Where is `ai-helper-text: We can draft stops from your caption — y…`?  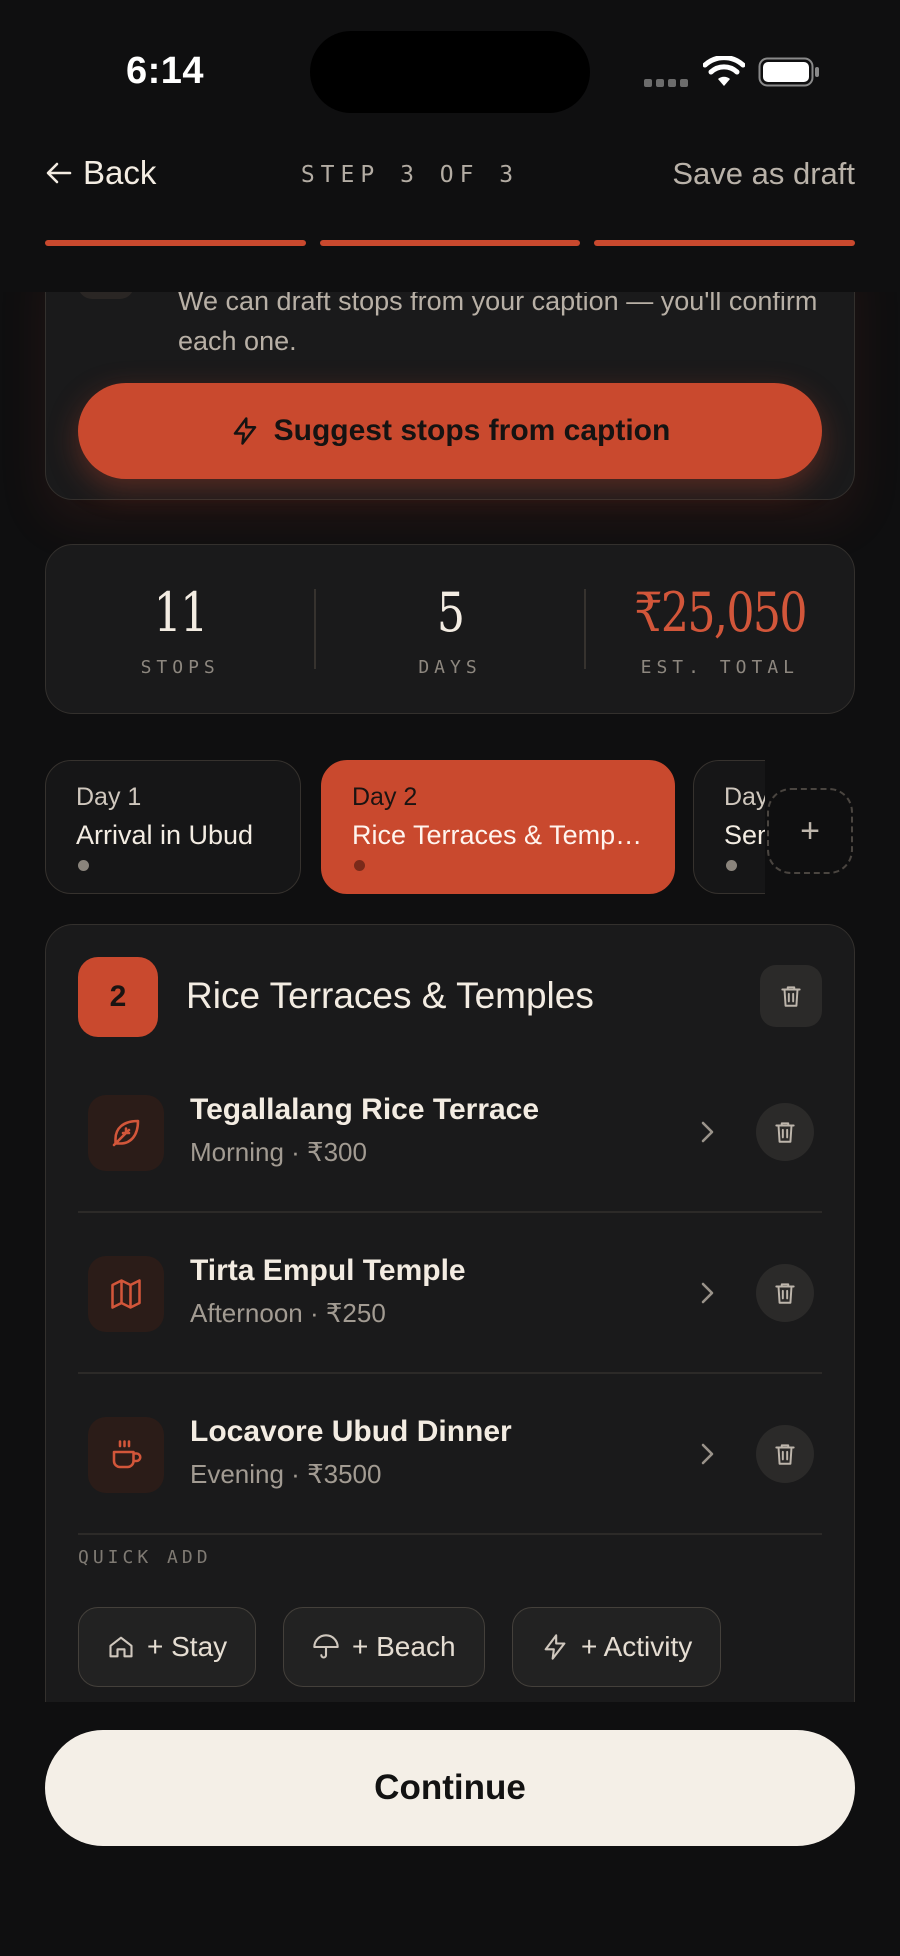 ai-helper-text: We can draft stops from your caption — y… is located at coordinates (498, 324).